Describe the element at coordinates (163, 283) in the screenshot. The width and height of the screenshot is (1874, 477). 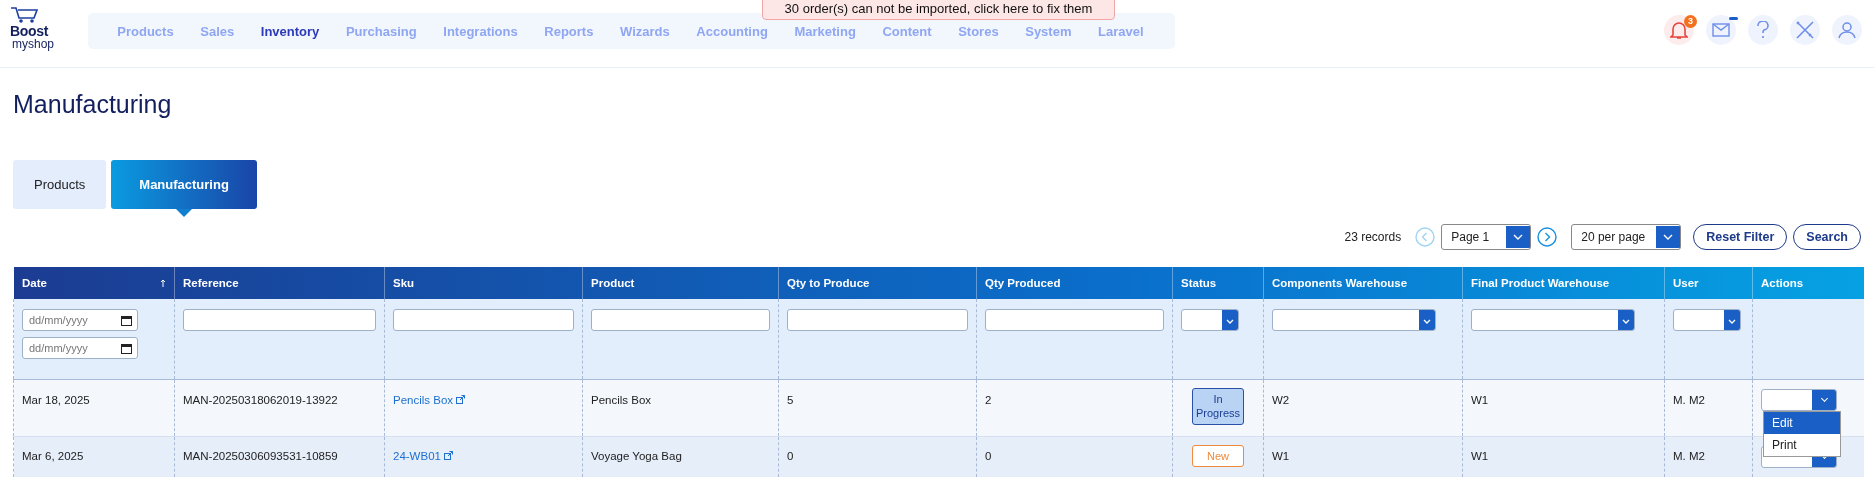
I see `sort-arrow-icon` at that location.